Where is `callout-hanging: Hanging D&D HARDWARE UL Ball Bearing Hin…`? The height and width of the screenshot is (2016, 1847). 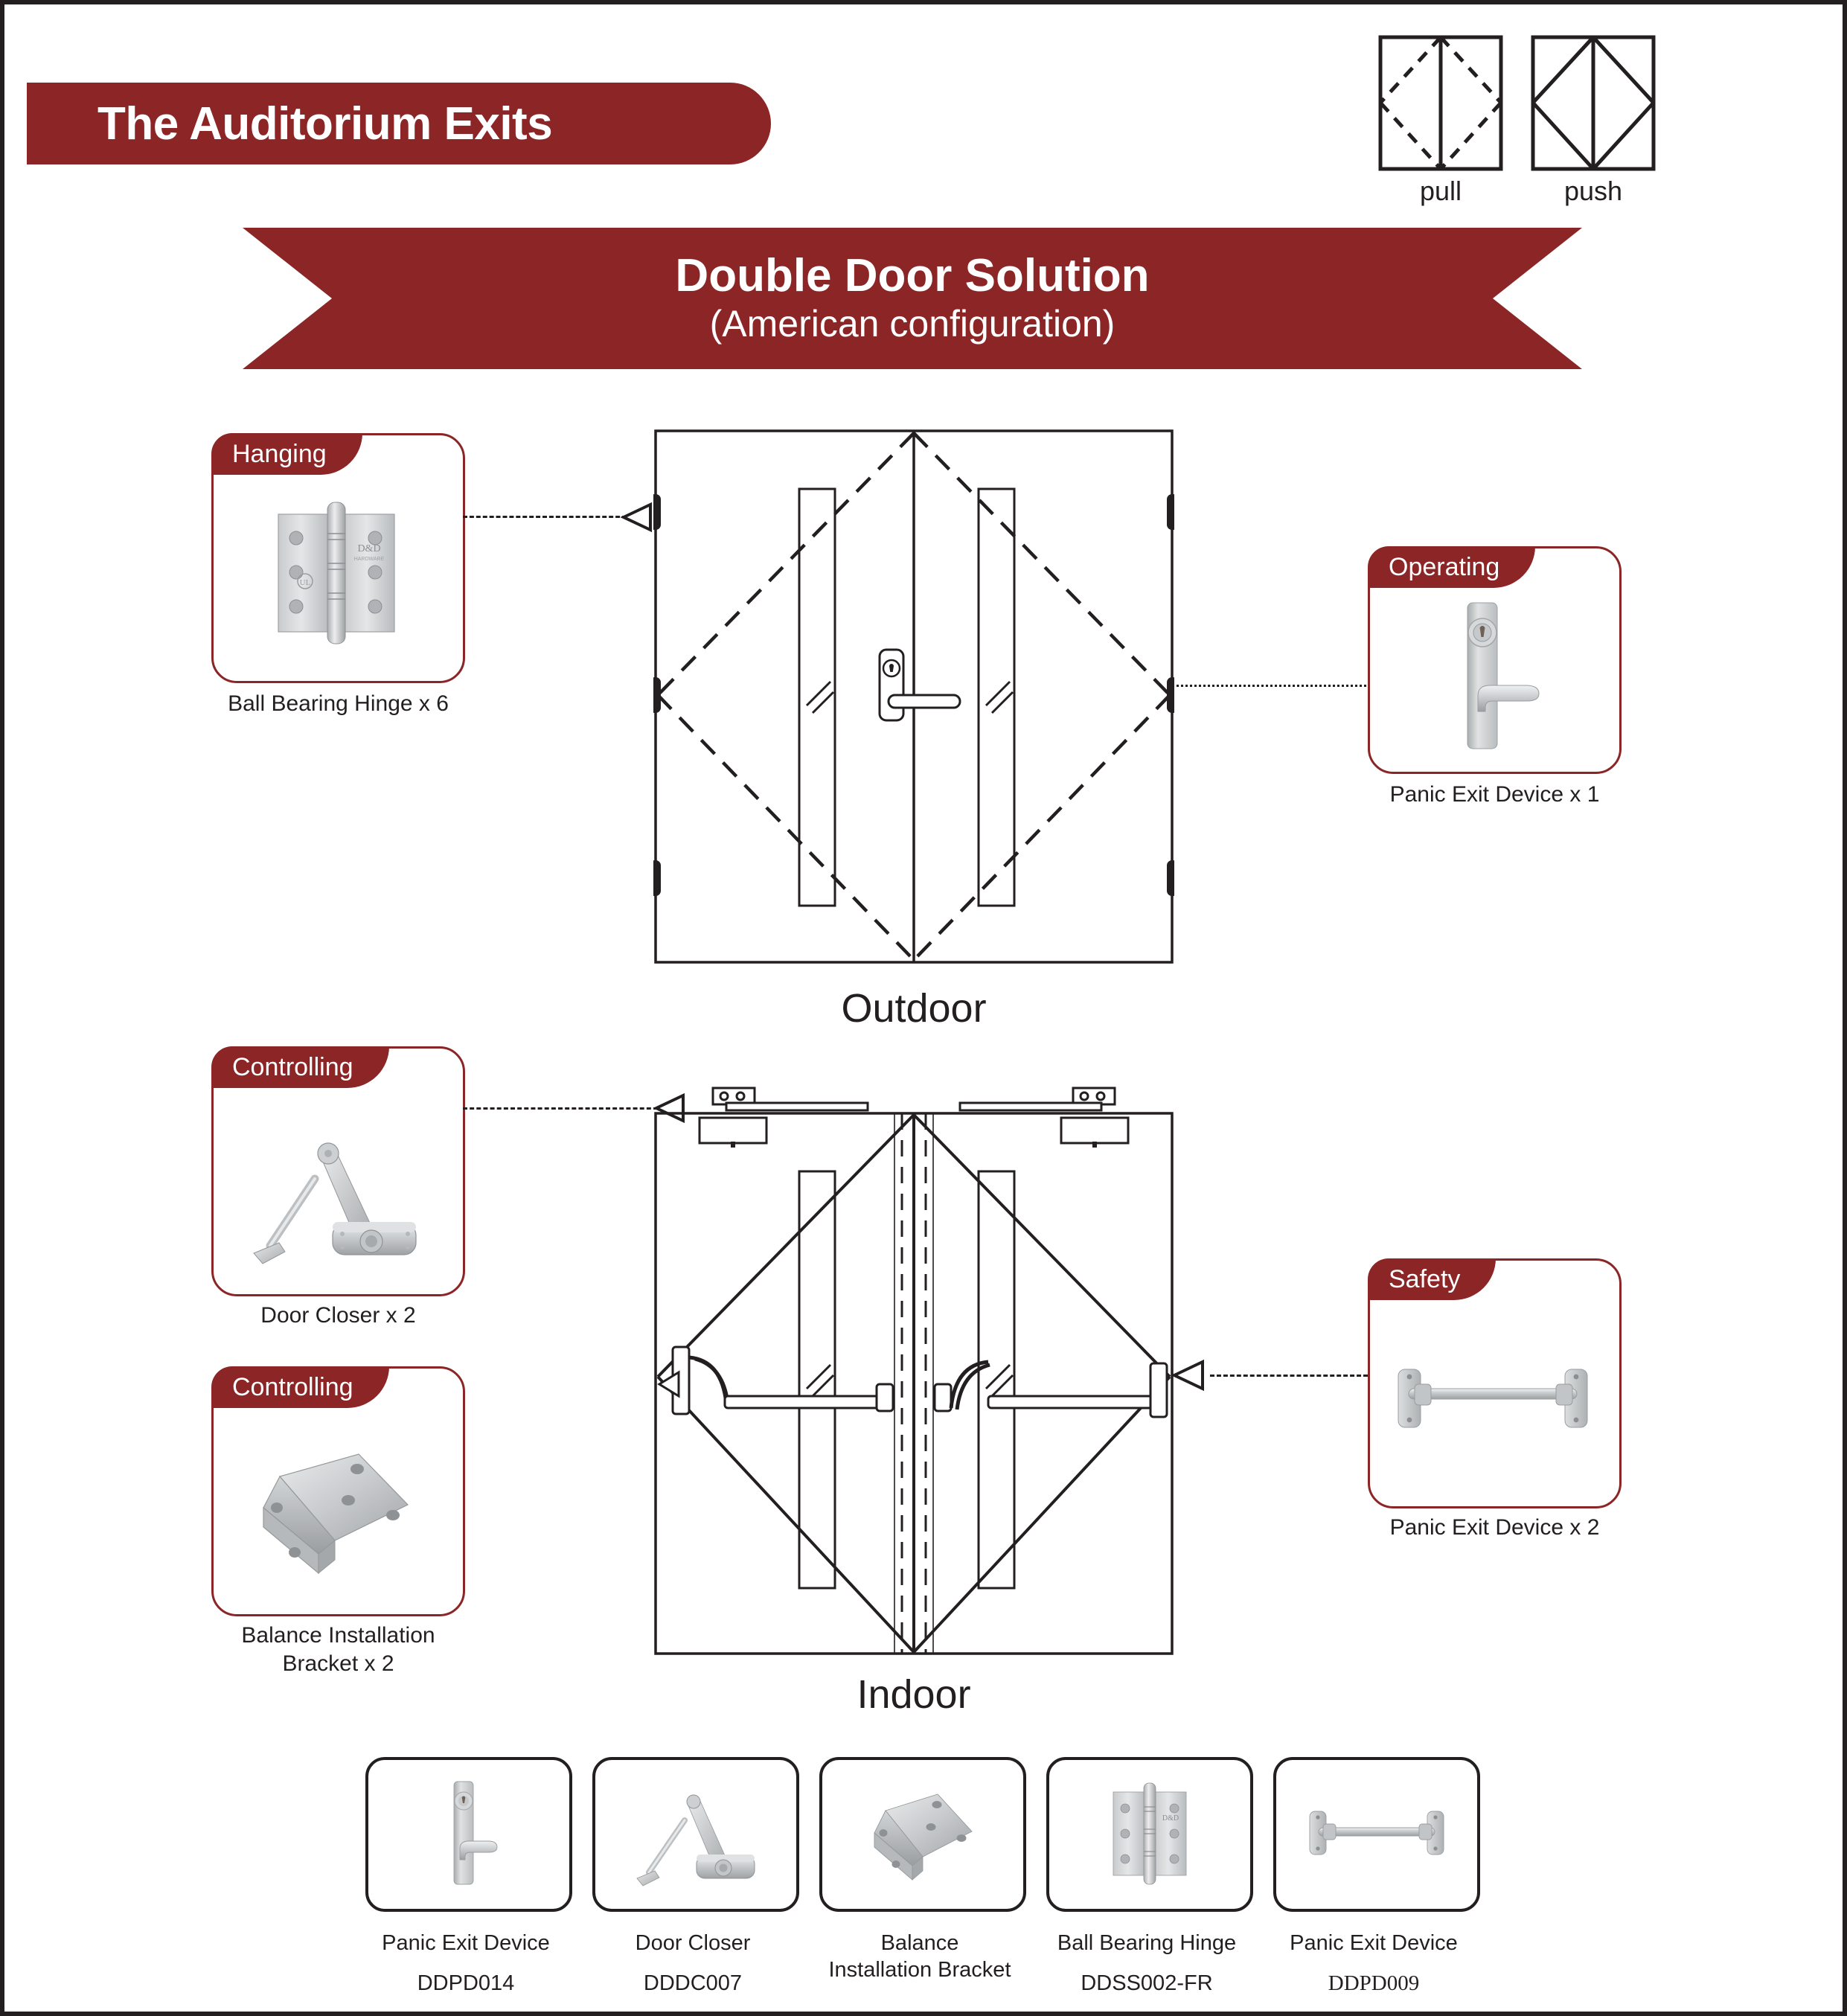 callout-hanging: Hanging D&D HARDWARE UL Ball Bearing Hin… is located at coordinates (338, 574).